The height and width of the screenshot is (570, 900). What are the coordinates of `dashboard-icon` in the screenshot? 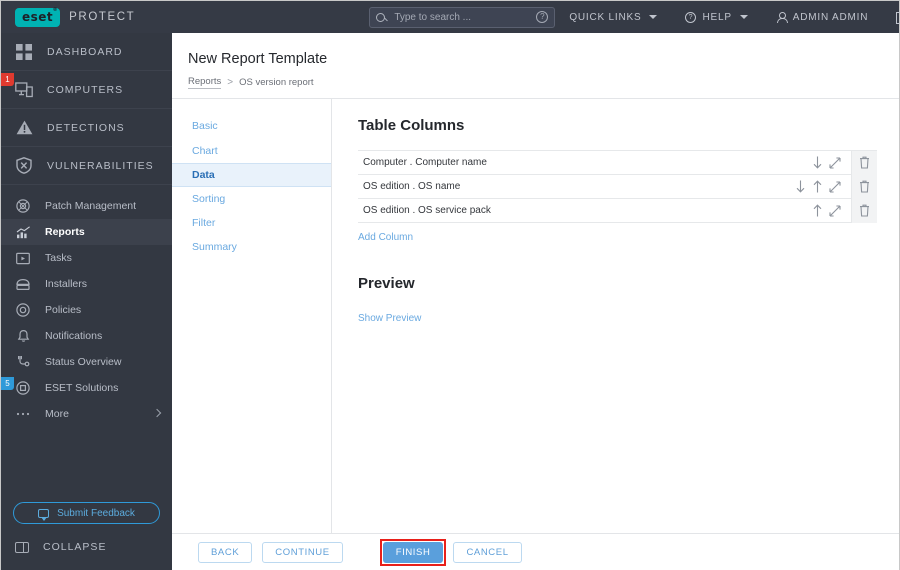 It's located at (24, 52).